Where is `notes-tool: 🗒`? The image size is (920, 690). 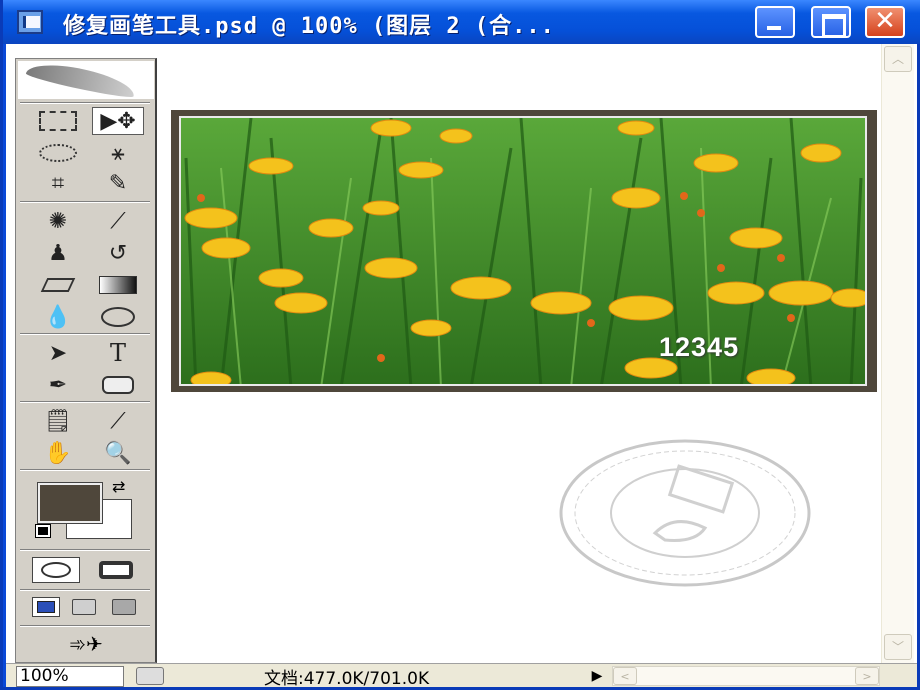
notes-tool: 🗒 is located at coordinates (58, 421).